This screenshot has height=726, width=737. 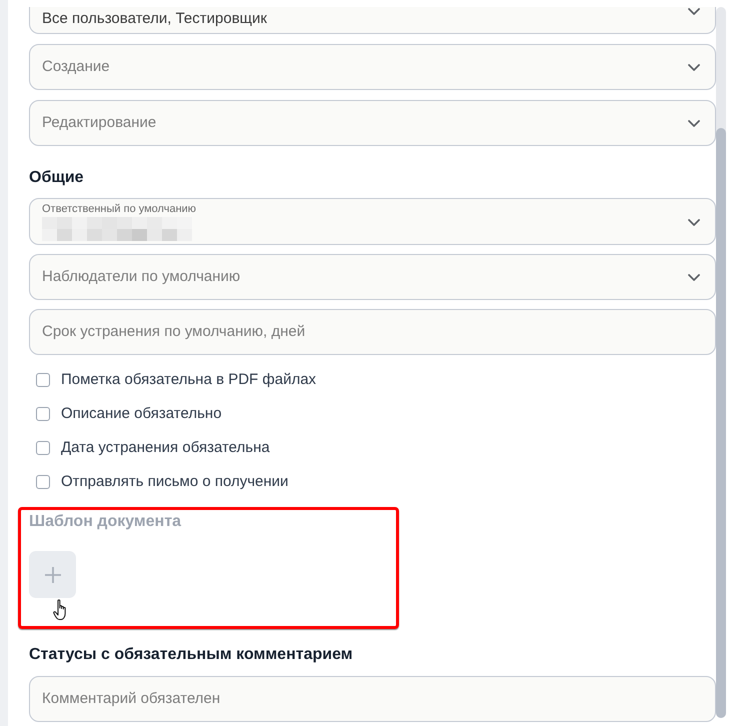 I want to click on select-field: Ответственный по умолчанию, so click(x=372, y=221).